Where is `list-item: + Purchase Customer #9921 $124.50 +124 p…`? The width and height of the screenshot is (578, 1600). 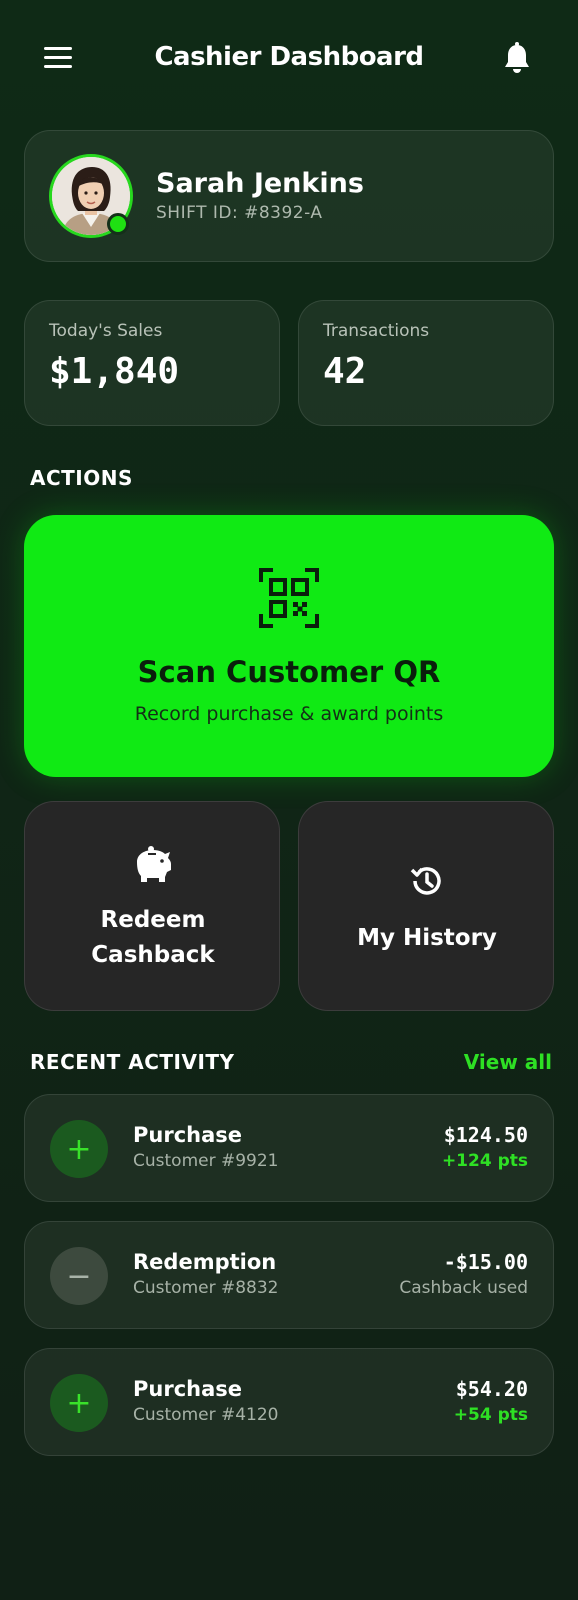 list-item: + Purchase Customer #9921 $124.50 +124 p… is located at coordinates (289, 1148).